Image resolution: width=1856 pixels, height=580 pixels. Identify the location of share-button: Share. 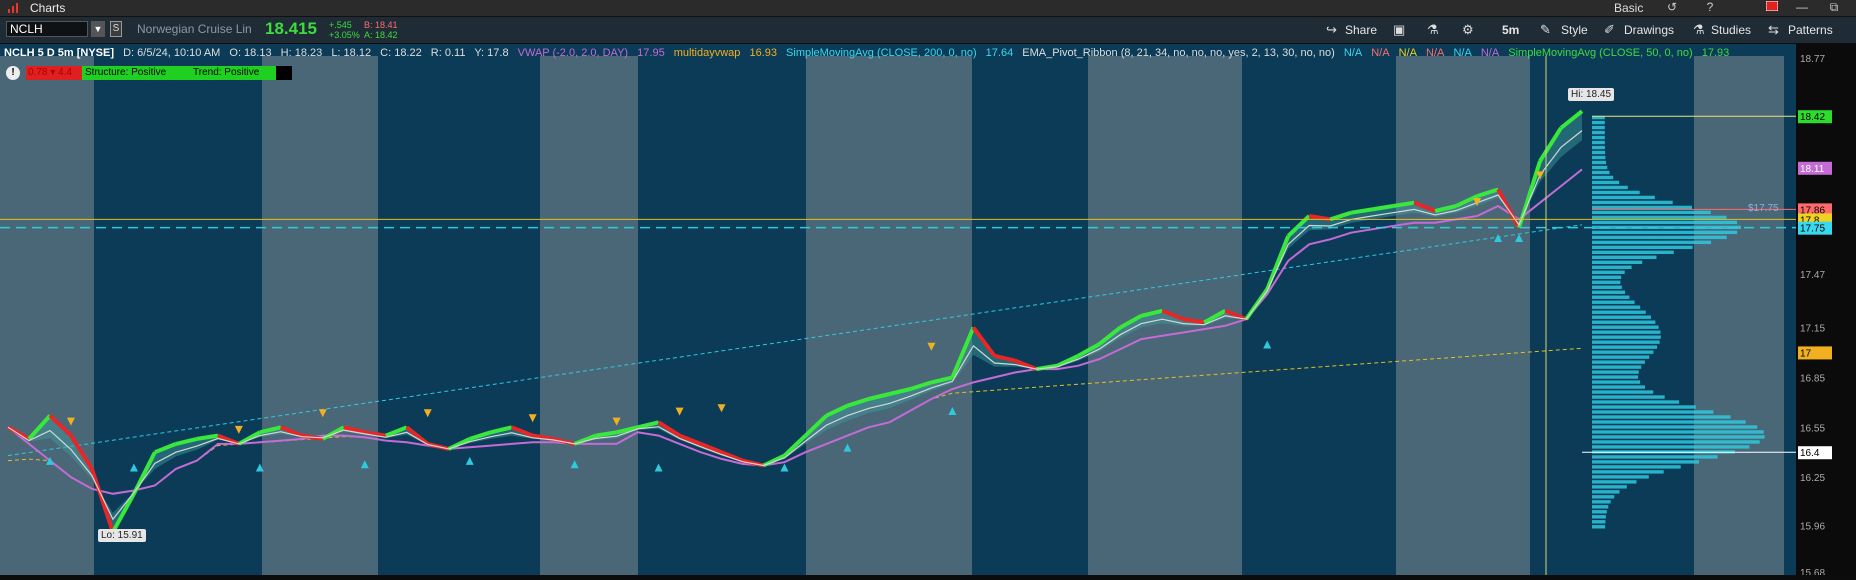
(1361, 30).